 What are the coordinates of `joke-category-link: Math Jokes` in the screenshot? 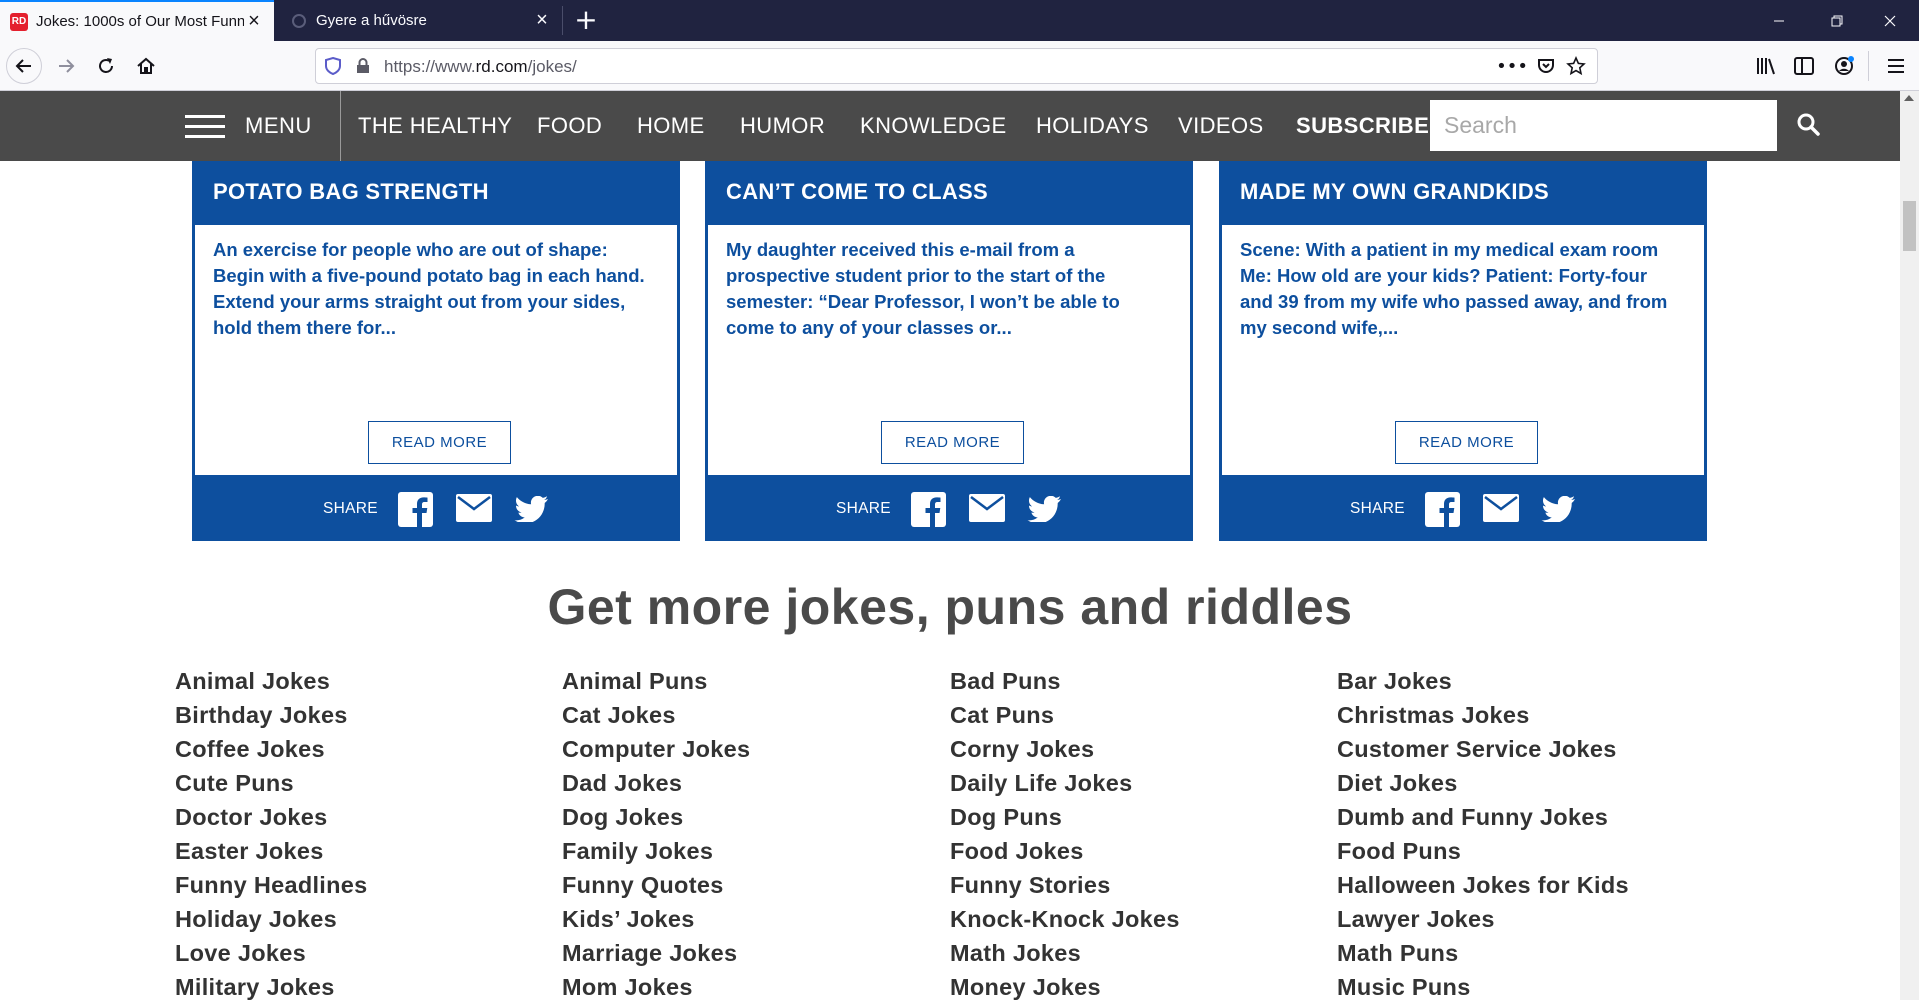 It's located at (1065, 955).